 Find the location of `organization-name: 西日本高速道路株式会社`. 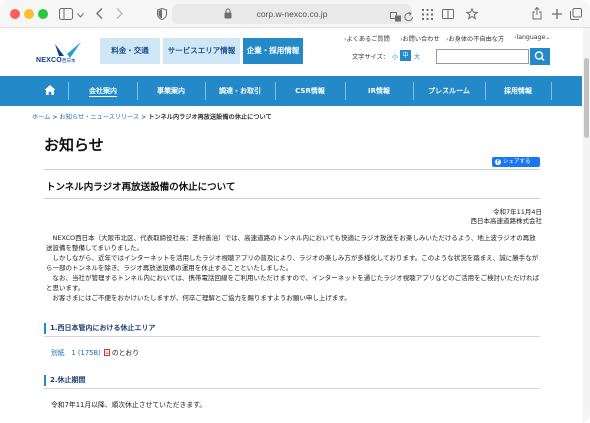

organization-name: 西日本高速道路株式会社 is located at coordinates (506, 221).